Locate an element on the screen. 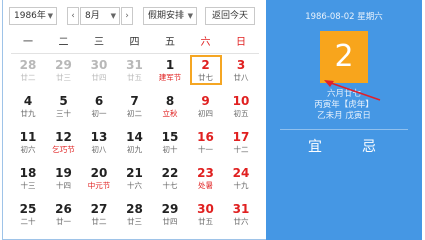 The width and height of the screenshot is (425, 240). date-cell: 25 二十 is located at coordinates (28, 214).